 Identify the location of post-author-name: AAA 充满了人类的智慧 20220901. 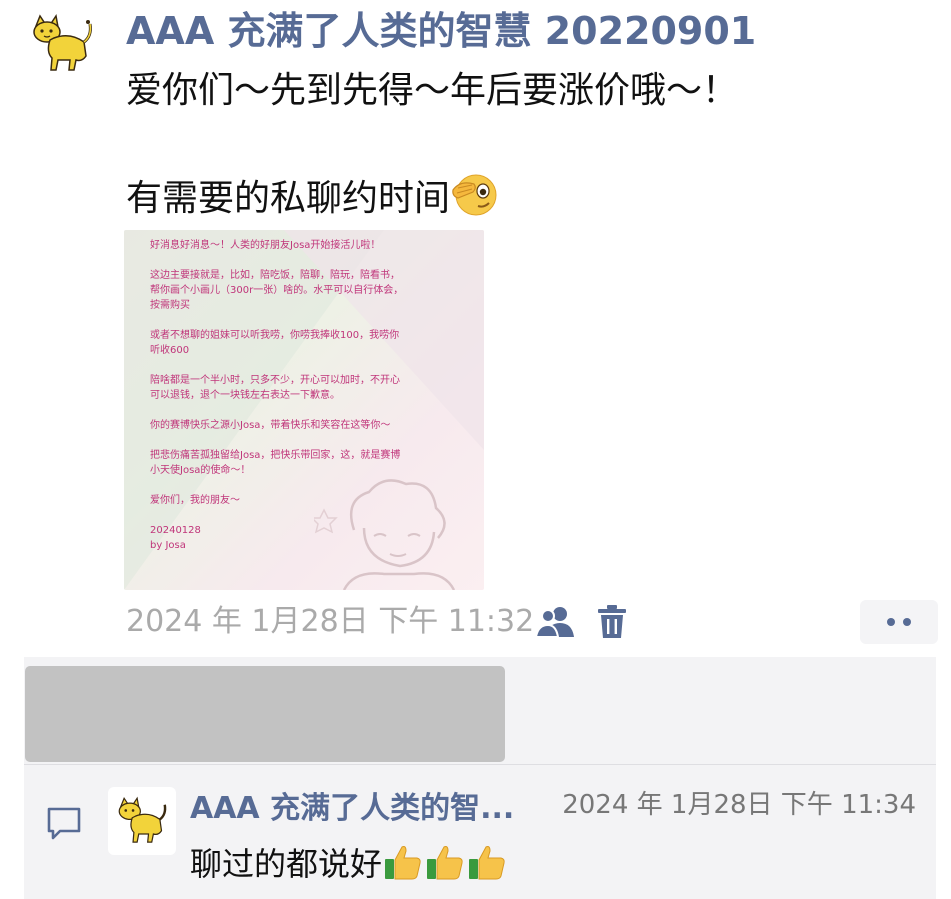
(441, 31).